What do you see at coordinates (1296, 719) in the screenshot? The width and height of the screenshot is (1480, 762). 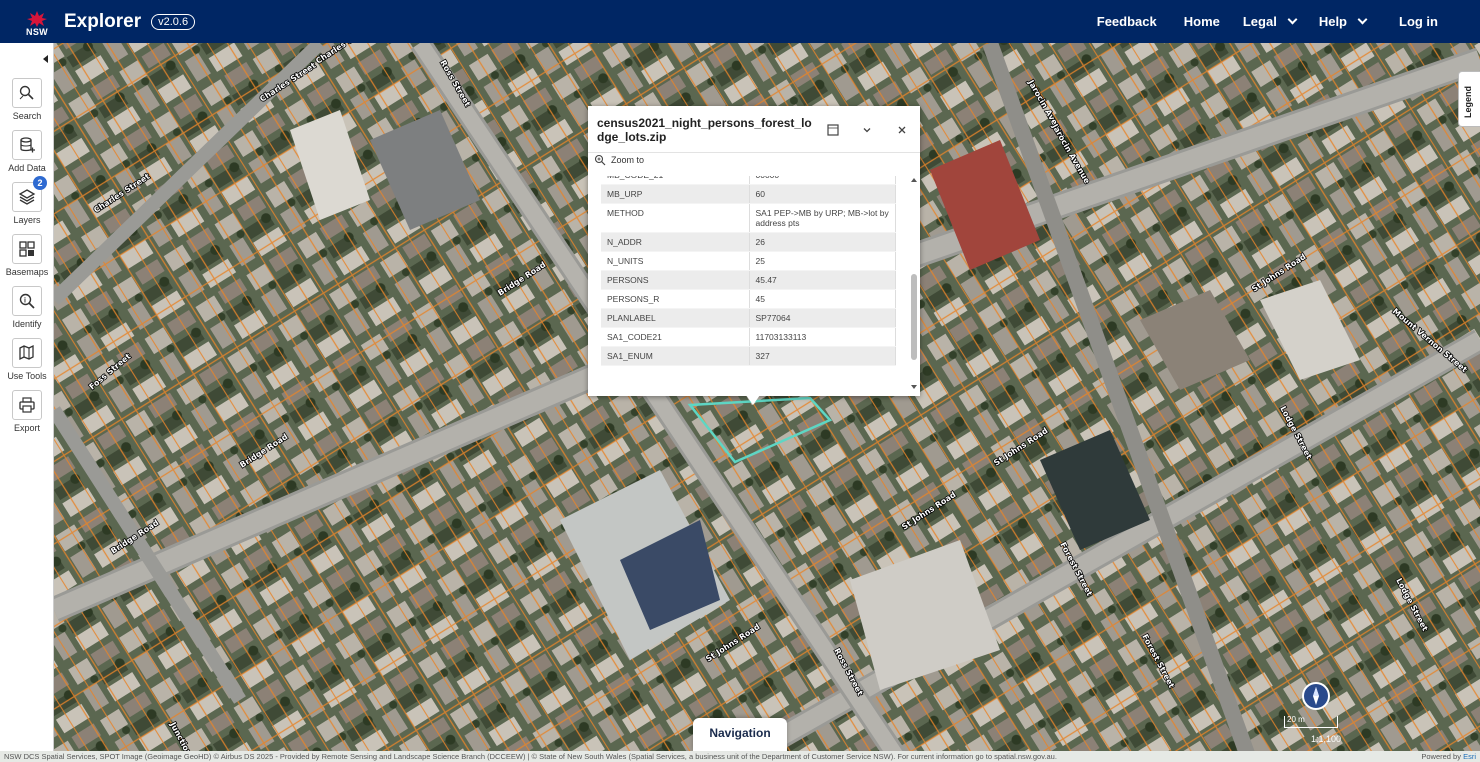 I see `scale-bar-label: 20 m` at bounding box center [1296, 719].